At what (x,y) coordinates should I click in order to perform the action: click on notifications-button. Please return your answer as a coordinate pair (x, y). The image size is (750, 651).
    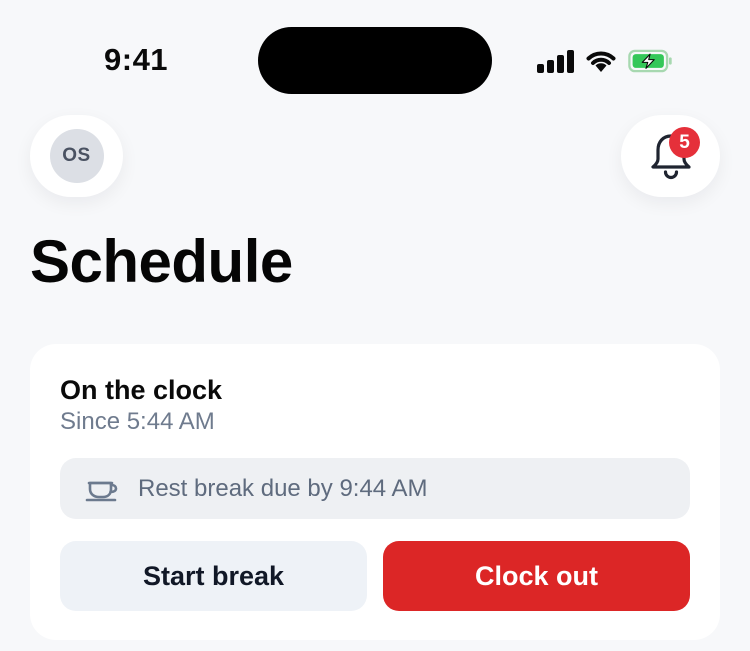
    Looking at the image, I should click on (670, 156).